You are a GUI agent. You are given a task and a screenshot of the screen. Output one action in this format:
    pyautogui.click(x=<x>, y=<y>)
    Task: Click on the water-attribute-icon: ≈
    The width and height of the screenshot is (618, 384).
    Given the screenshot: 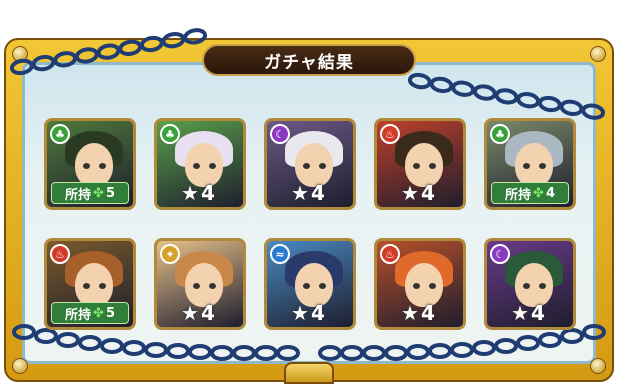 What is the action you would take?
    pyautogui.click(x=280, y=254)
    